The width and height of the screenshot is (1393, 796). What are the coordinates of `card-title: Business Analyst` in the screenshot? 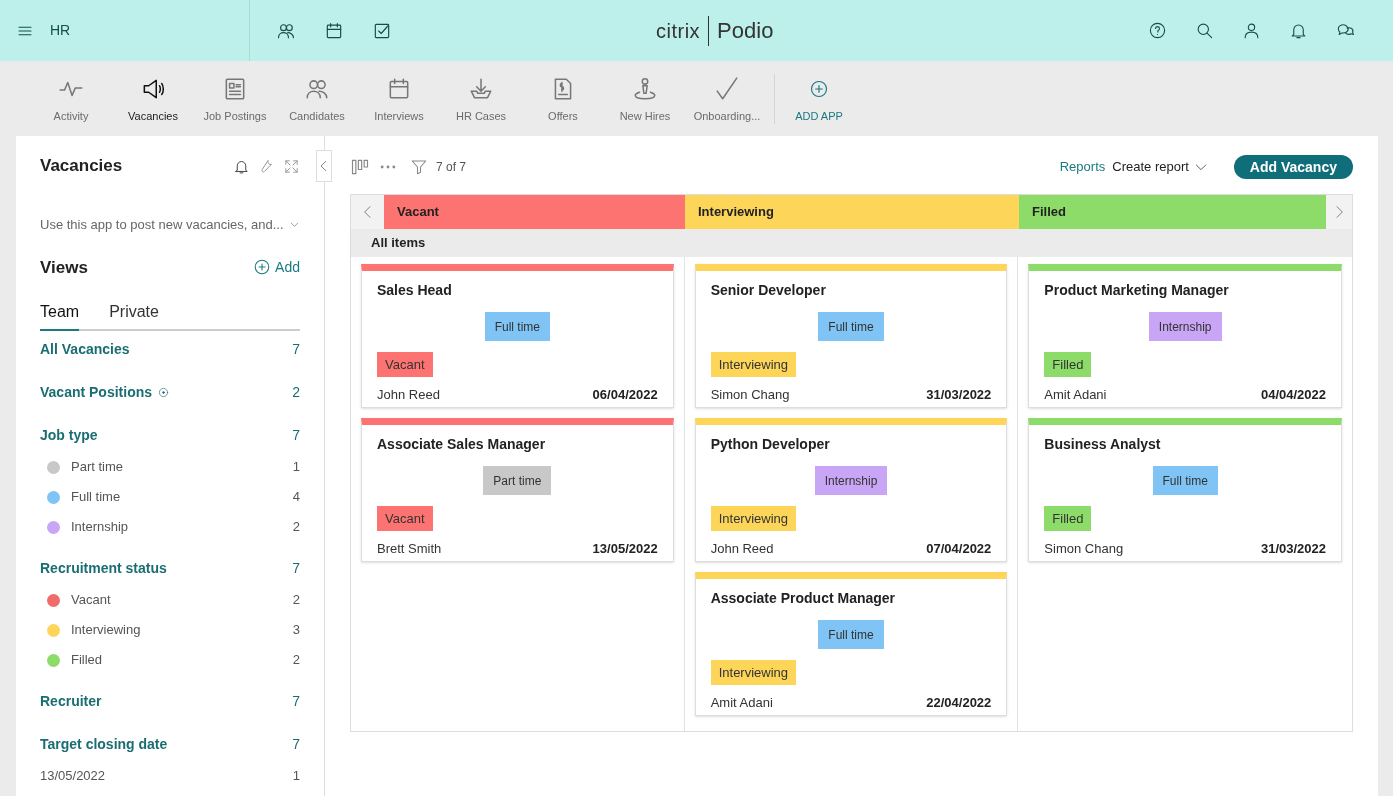 It's located at (1103, 444).